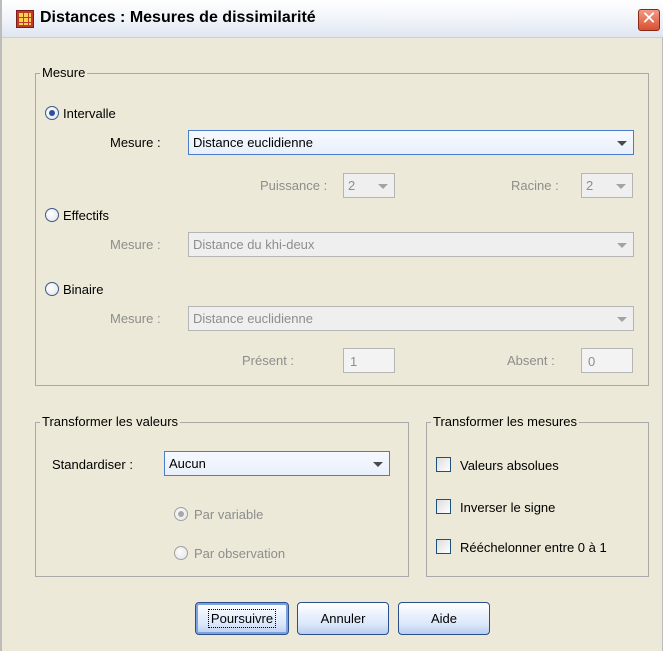  Describe the element at coordinates (83, 289) in the screenshot. I see `binaire-label: Binaire` at that location.